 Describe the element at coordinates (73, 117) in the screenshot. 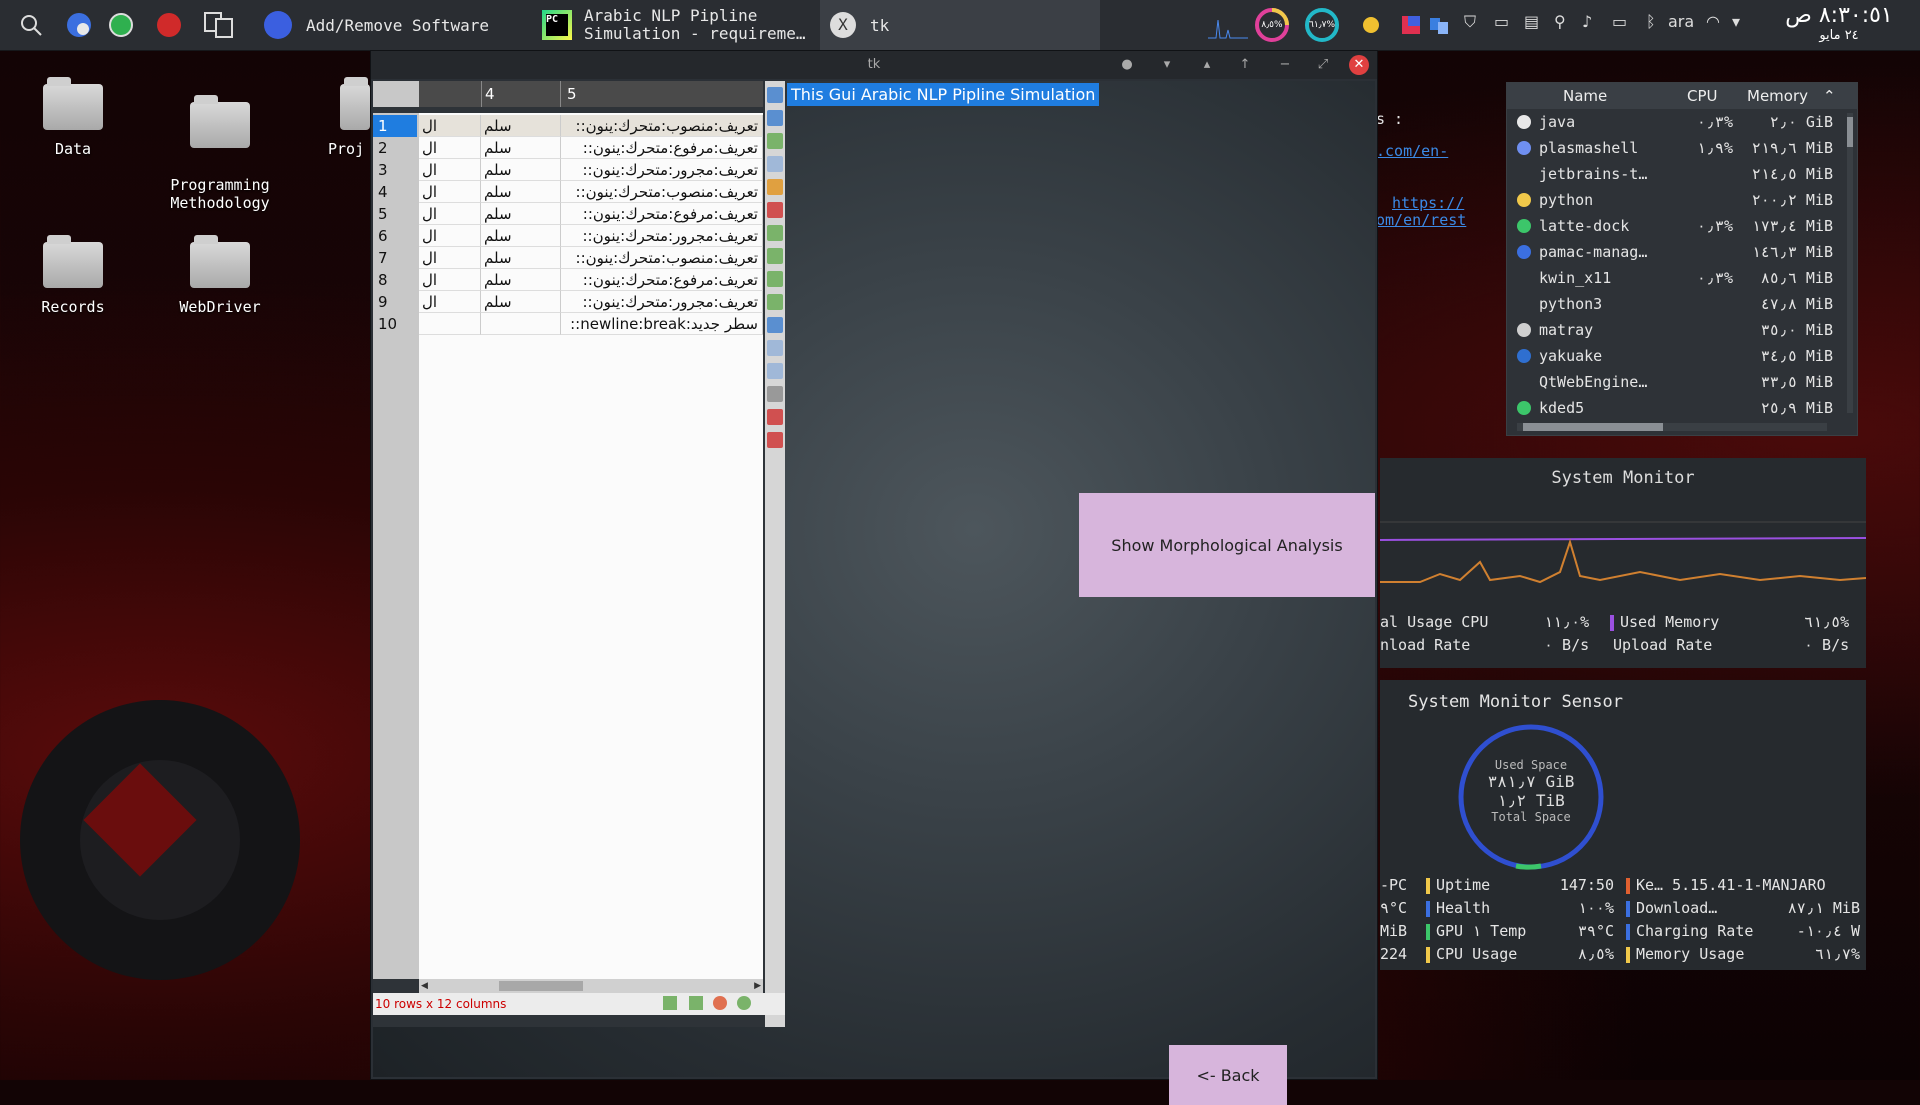

I see `desktop-folder-data: Data` at that location.